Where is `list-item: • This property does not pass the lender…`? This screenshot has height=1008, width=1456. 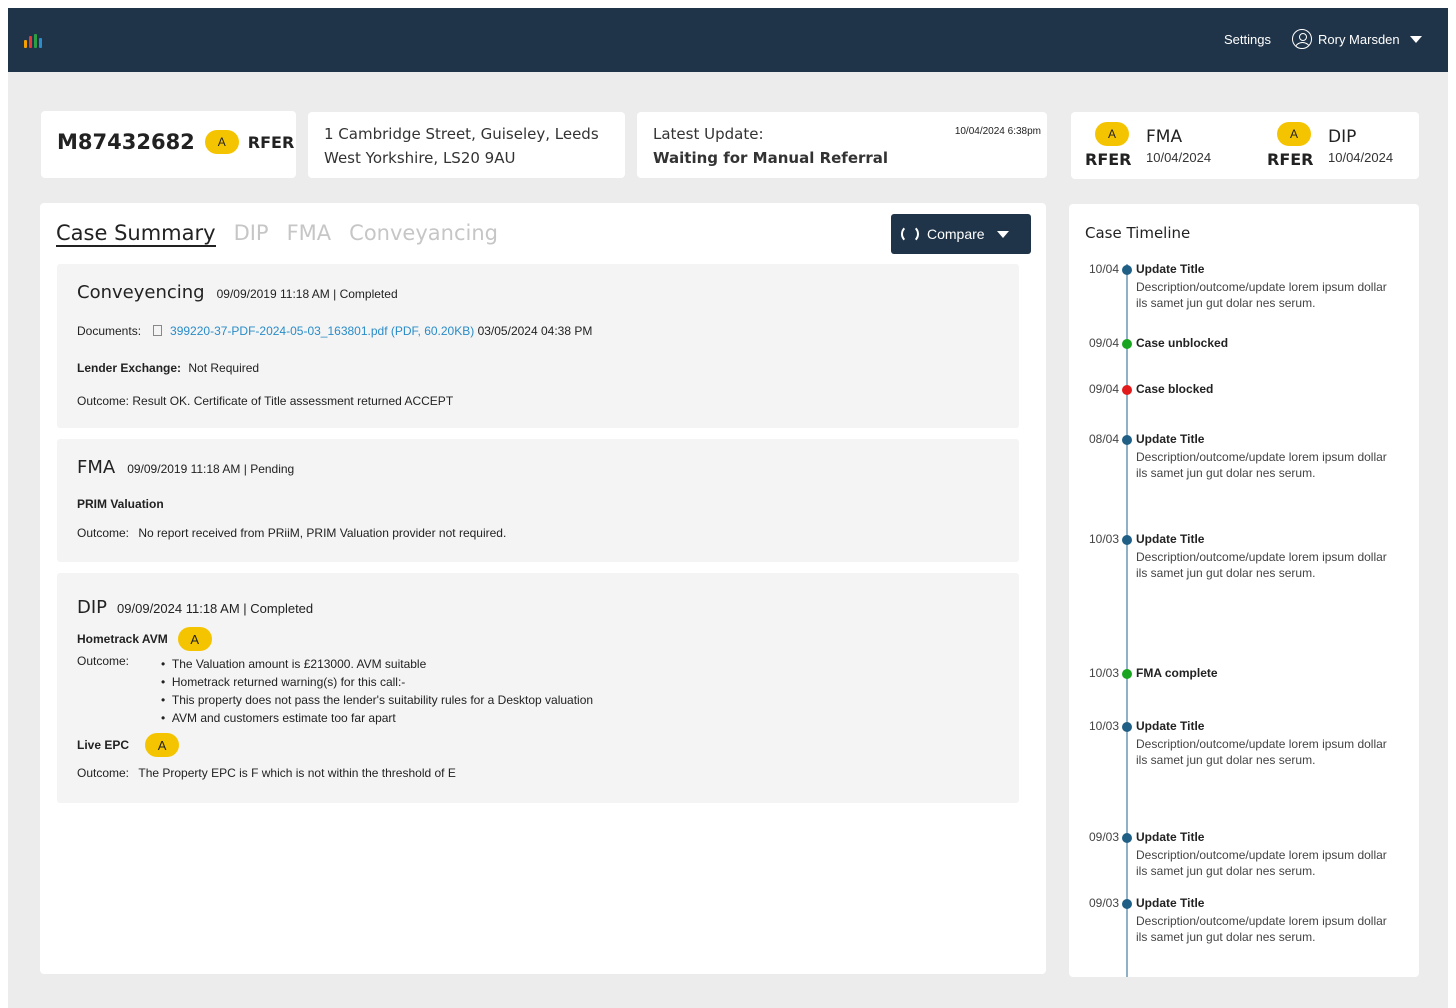
list-item: • This property does not pass the lender… is located at coordinates (377, 700).